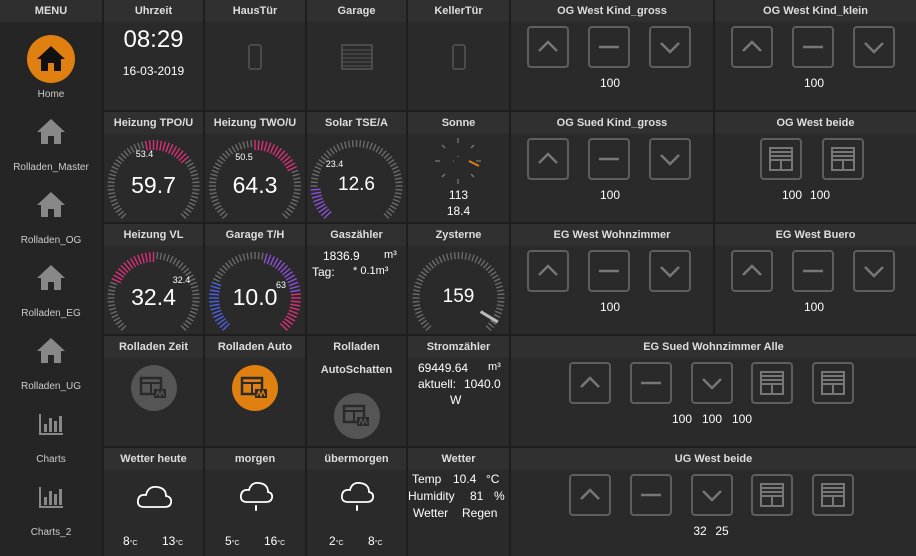  What do you see at coordinates (458, 235) in the screenshot?
I see `tile-title: Zysterne` at bounding box center [458, 235].